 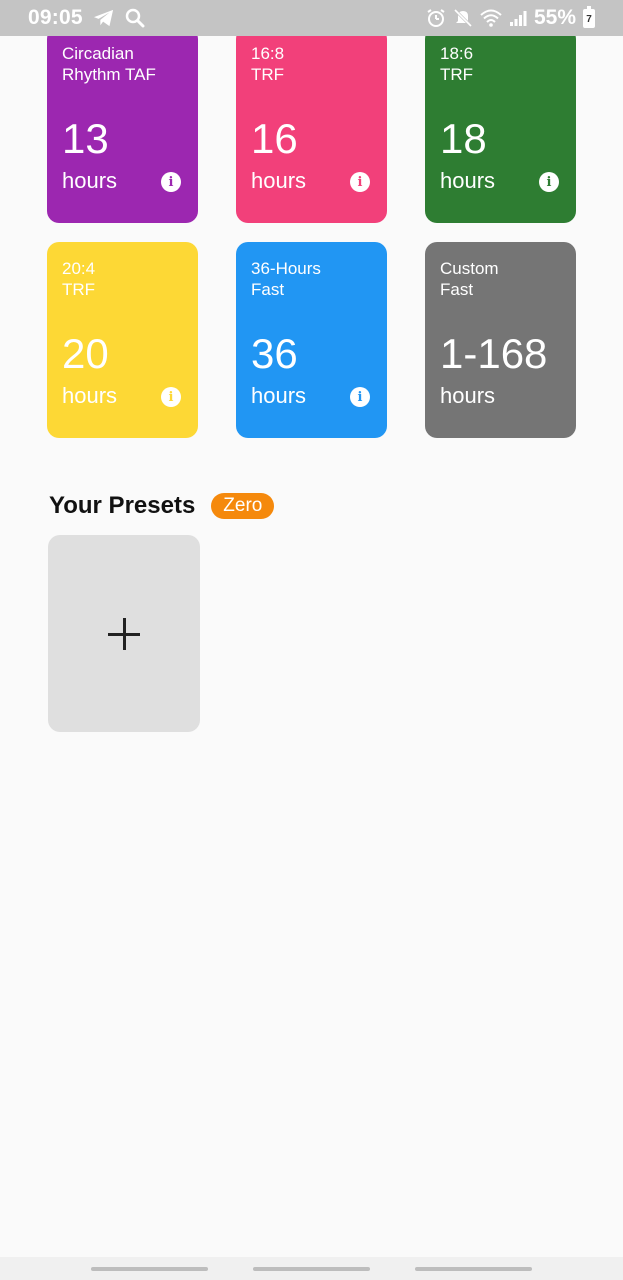 I want to click on plan-card-title-line1: 20:4, so click(x=79, y=268).